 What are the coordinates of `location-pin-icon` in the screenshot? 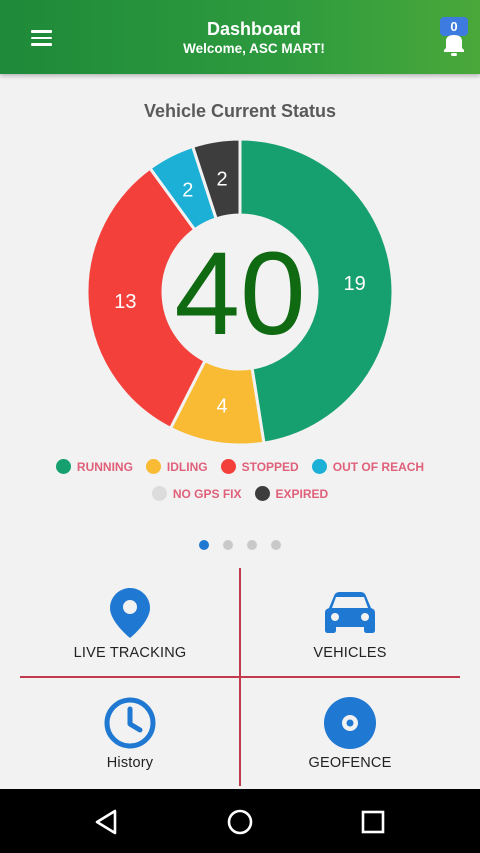 It's located at (130, 613).